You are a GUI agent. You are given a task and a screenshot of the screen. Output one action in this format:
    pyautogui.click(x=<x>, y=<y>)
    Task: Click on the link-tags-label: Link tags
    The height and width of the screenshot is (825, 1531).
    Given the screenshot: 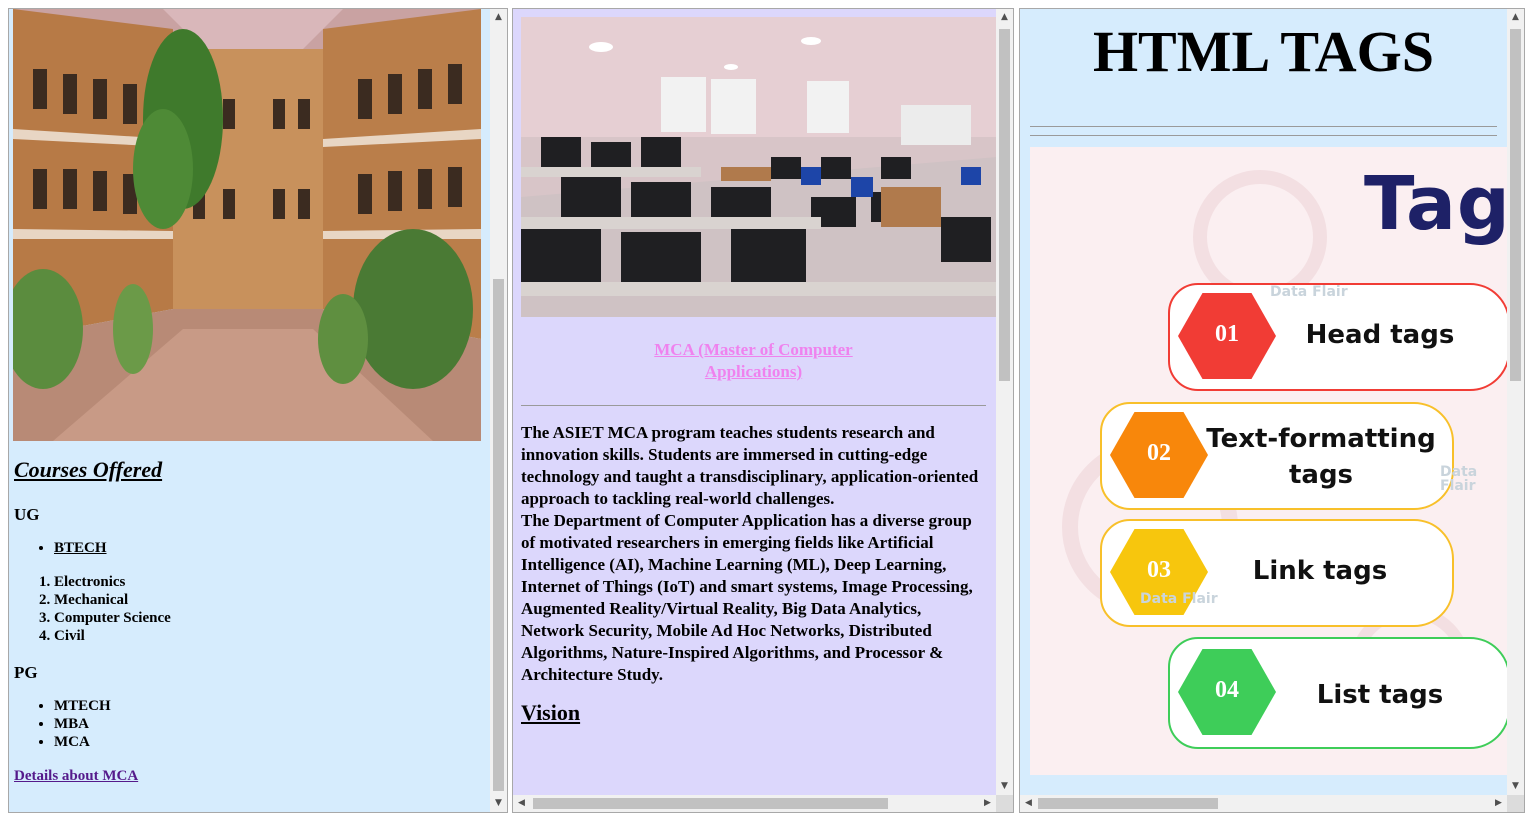 What is the action you would take?
    pyautogui.click(x=1320, y=571)
    